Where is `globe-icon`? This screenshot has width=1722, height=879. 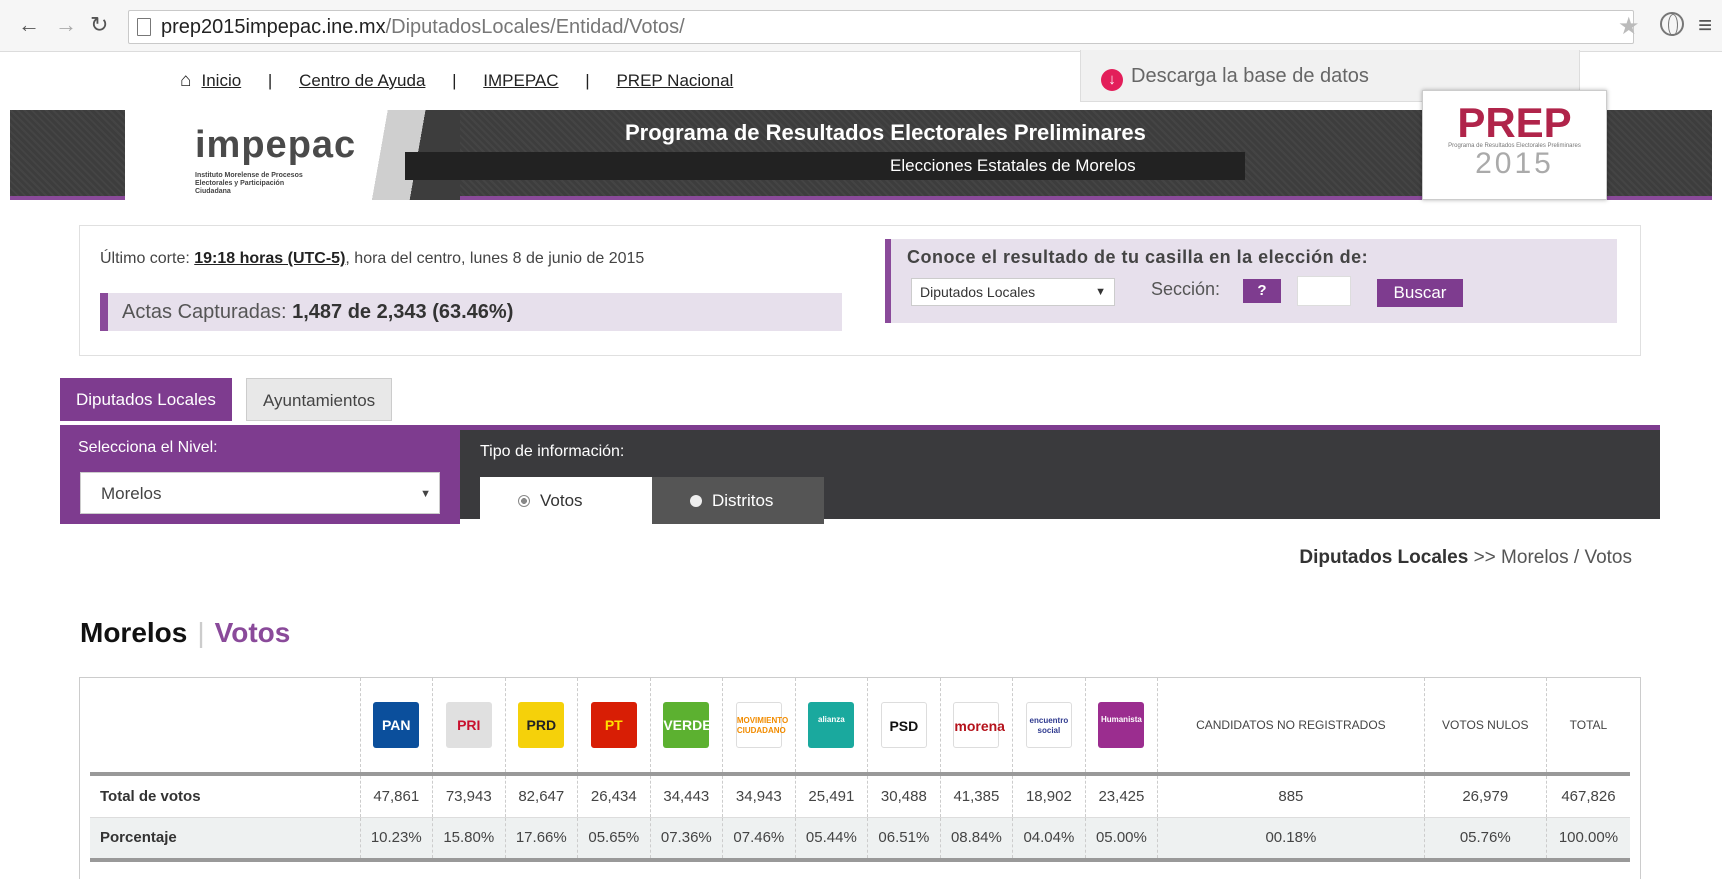 globe-icon is located at coordinates (1672, 24).